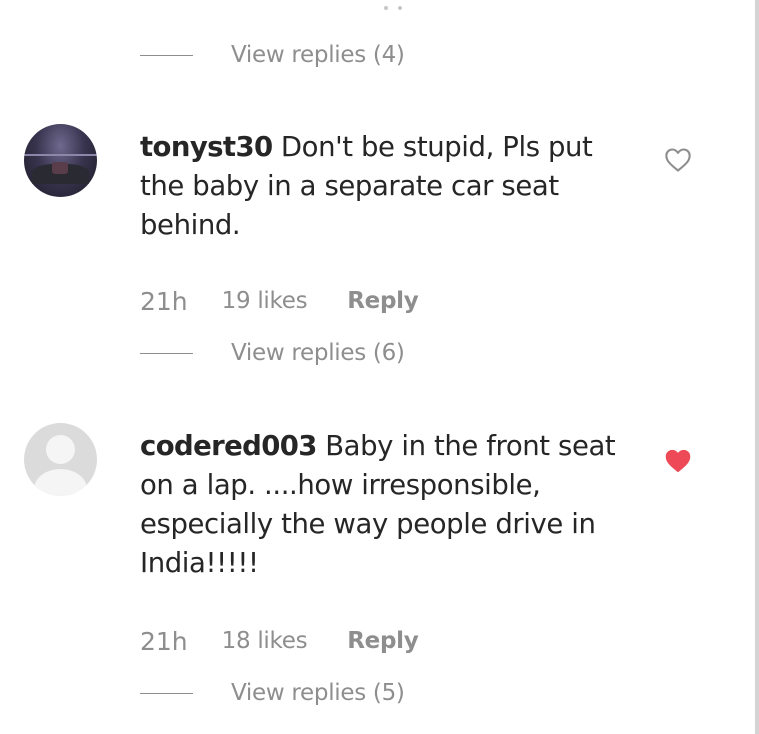  I want to click on like-heart-icon, so click(678, 160).